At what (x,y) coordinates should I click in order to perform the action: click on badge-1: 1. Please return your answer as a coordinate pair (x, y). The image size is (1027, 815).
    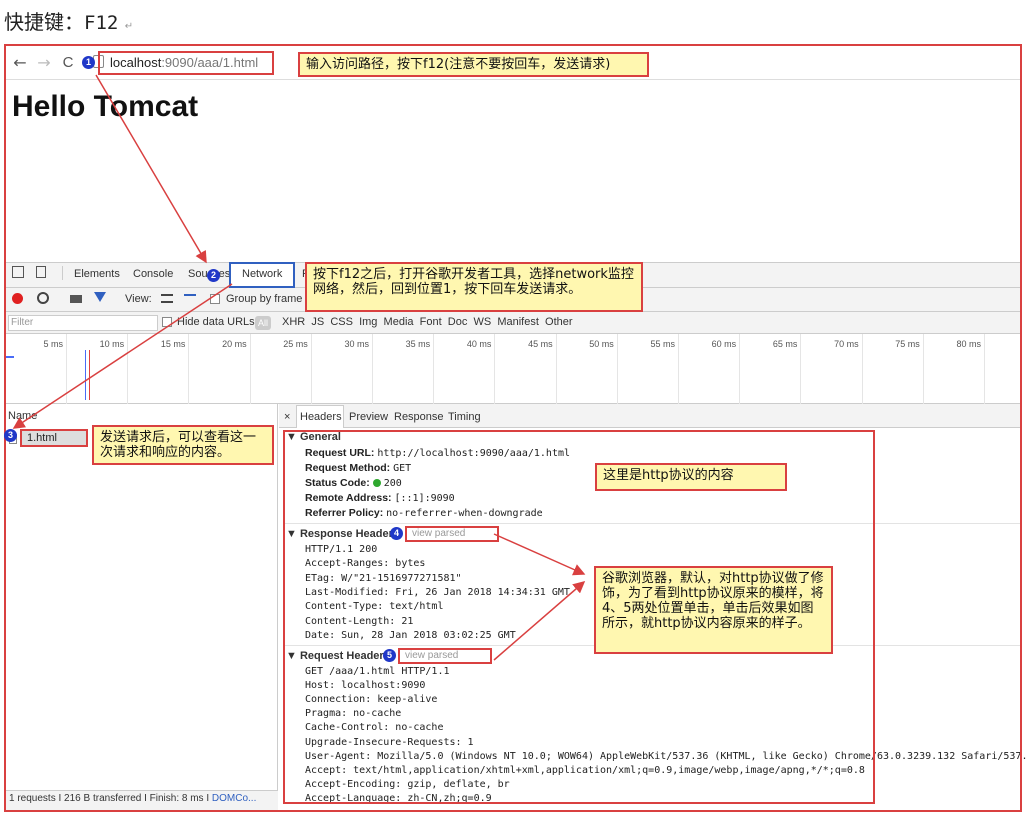
    Looking at the image, I should click on (88, 62).